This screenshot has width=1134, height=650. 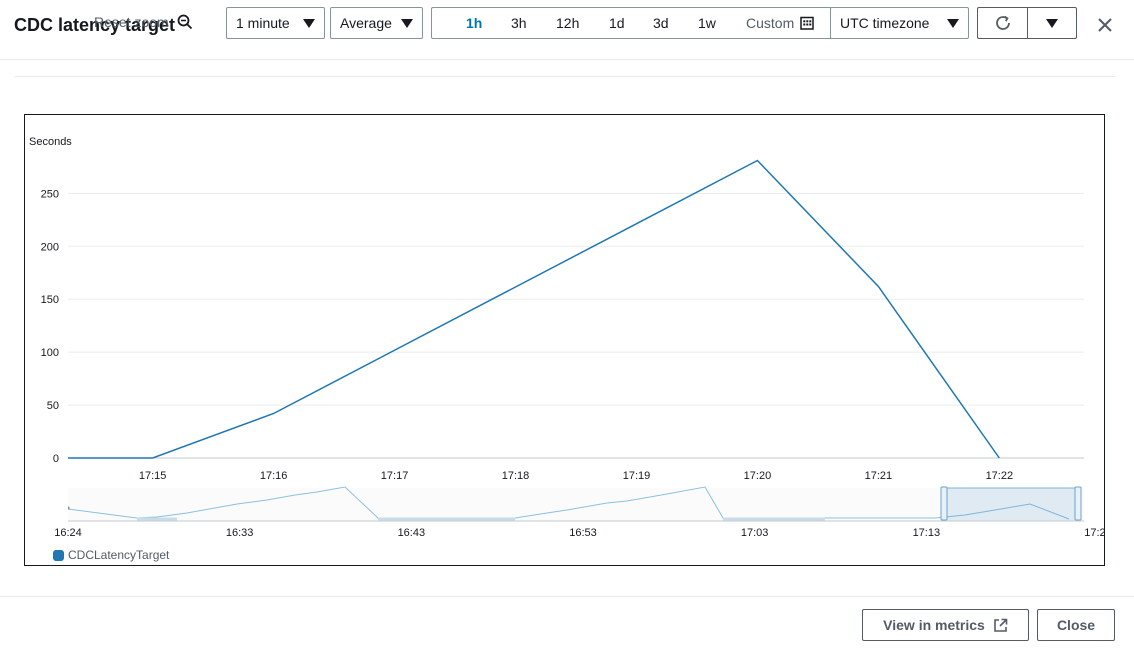 What do you see at coordinates (53, 406) in the screenshot?
I see `y-tick-label: 50` at bounding box center [53, 406].